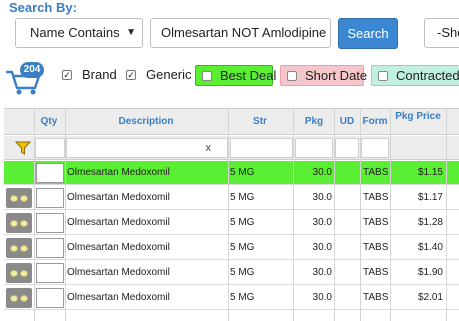 This screenshot has height=321, width=459. I want to click on show-select: -Sho, so click(441, 33).